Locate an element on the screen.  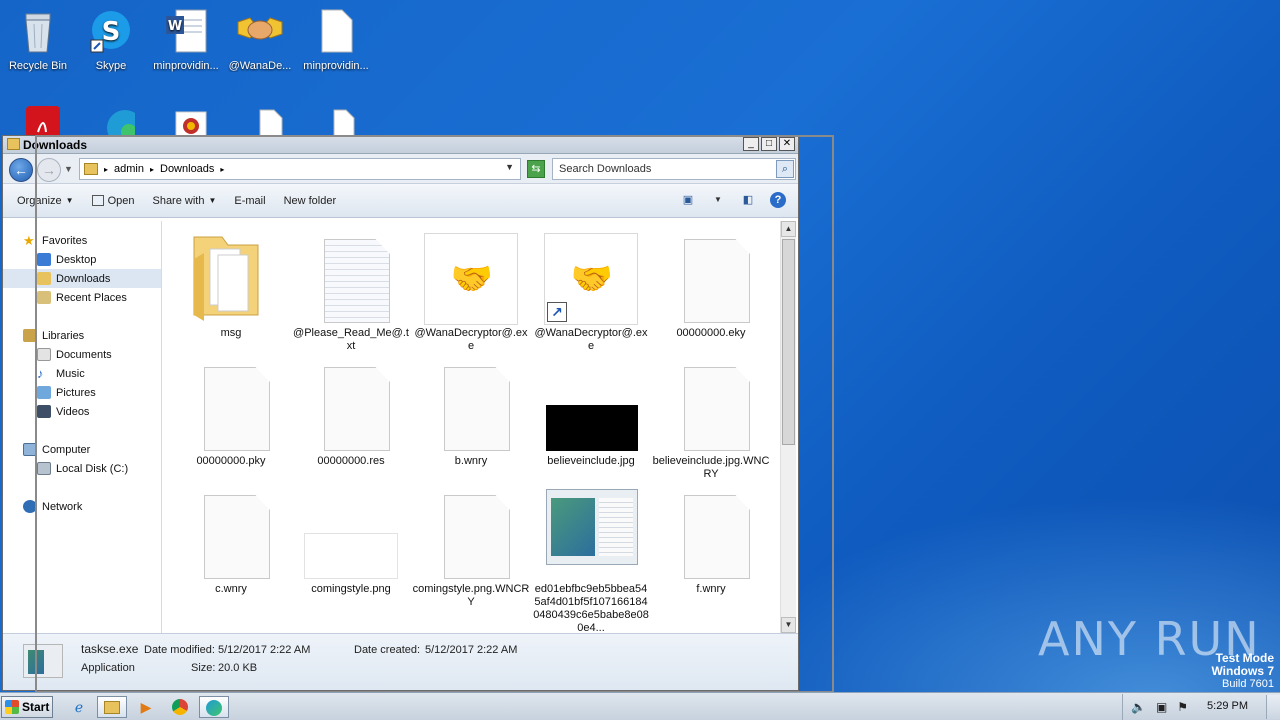
file-explorer-icon is located at coordinates (112, 707).